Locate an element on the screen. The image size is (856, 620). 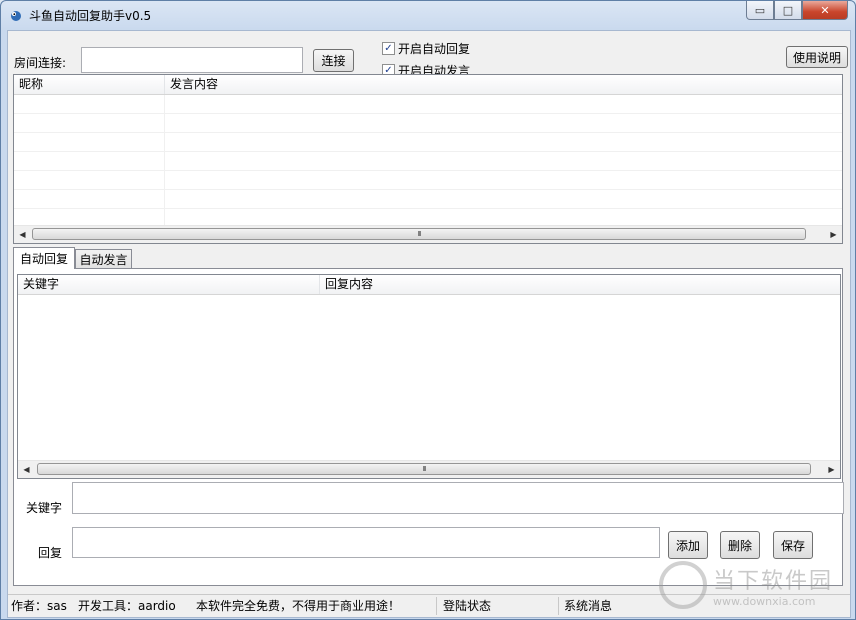
reply-list-hscrollbar: ◀ III ▶ is located at coordinates (429, 469).